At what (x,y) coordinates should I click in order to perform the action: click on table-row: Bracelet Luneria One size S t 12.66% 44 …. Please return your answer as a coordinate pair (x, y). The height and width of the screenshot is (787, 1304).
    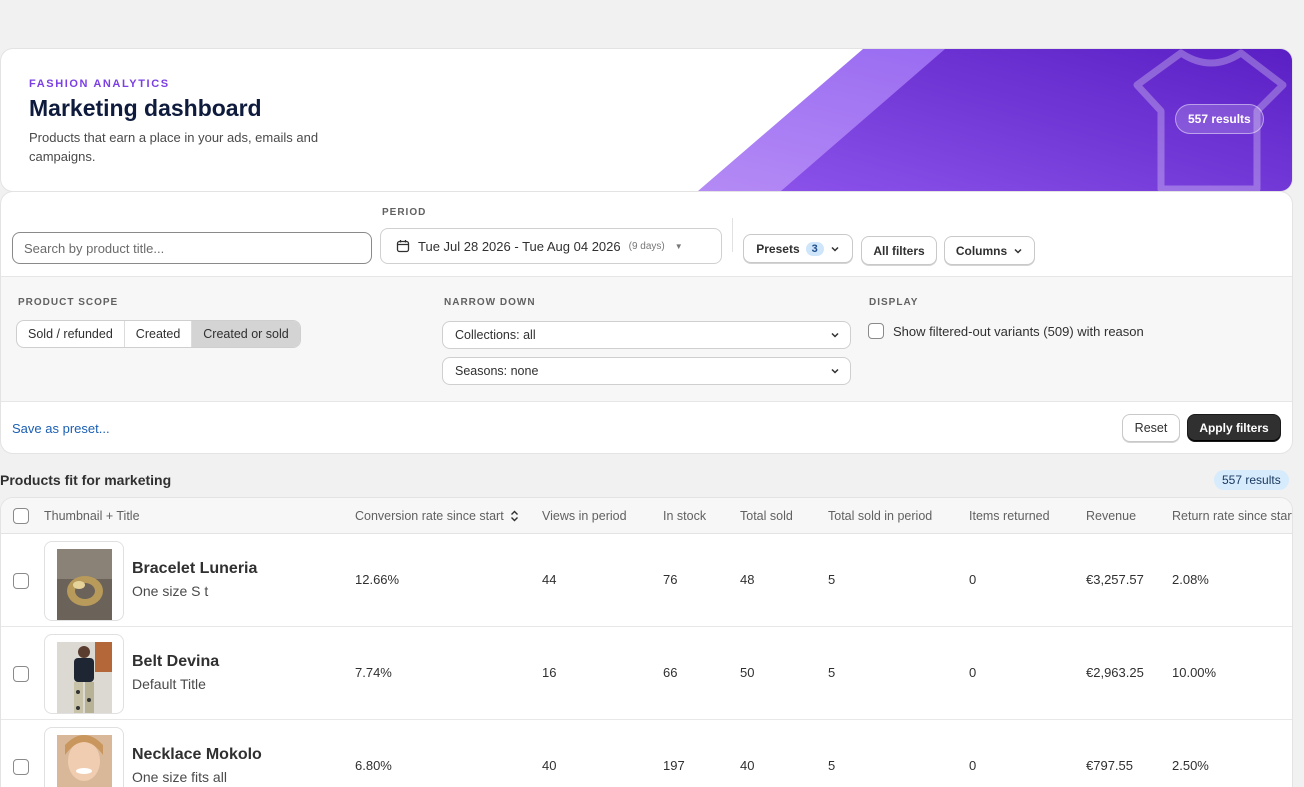
    Looking at the image, I should click on (646, 580).